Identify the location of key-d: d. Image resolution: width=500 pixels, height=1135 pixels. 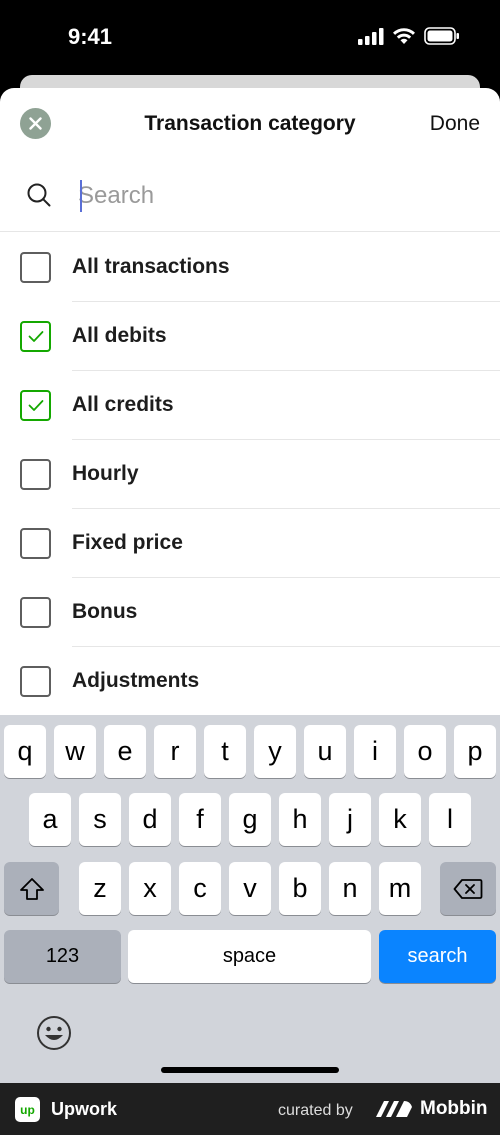
(150, 819).